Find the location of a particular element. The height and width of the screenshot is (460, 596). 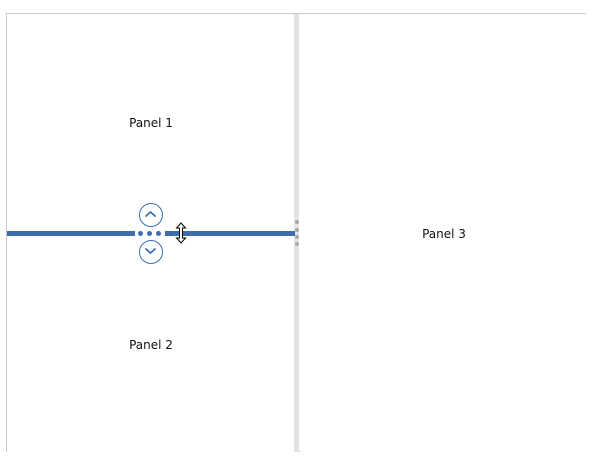

panel-3-label: Panel 3 is located at coordinates (444, 234).